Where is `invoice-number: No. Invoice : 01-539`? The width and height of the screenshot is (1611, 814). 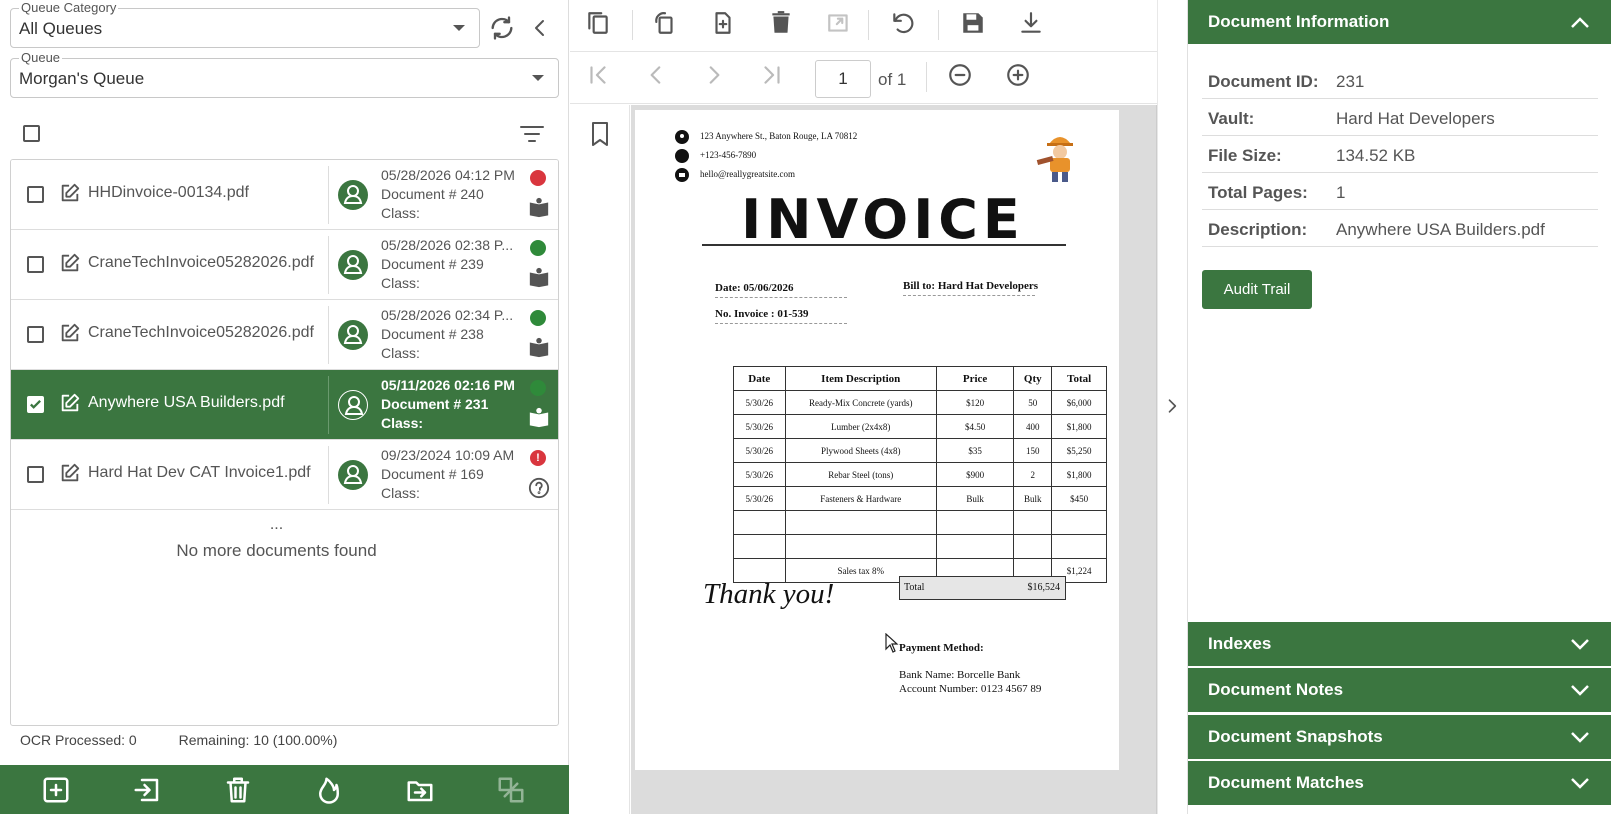
invoice-number: No. Invoice : 01-539 is located at coordinates (781, 316).